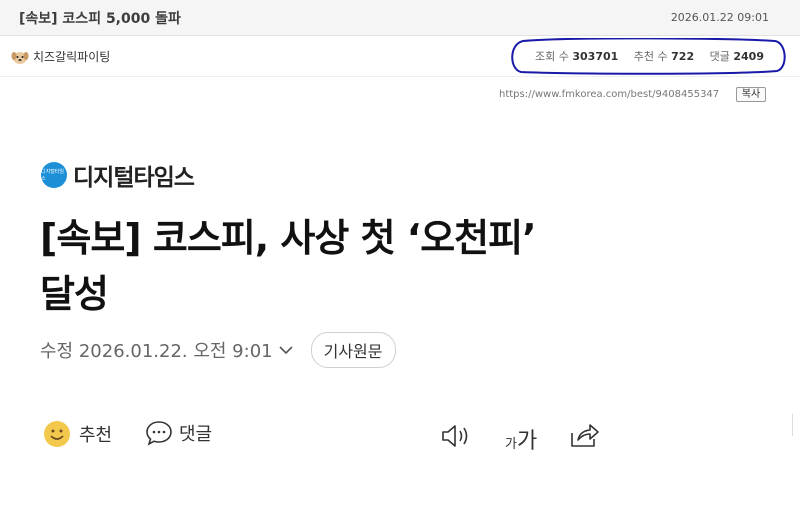 The width and height of the screenshot is (800, 507). I want to click on article-meta: 수정 2026.01.22. 오전 9:01 기사원문, so click(218, 350).